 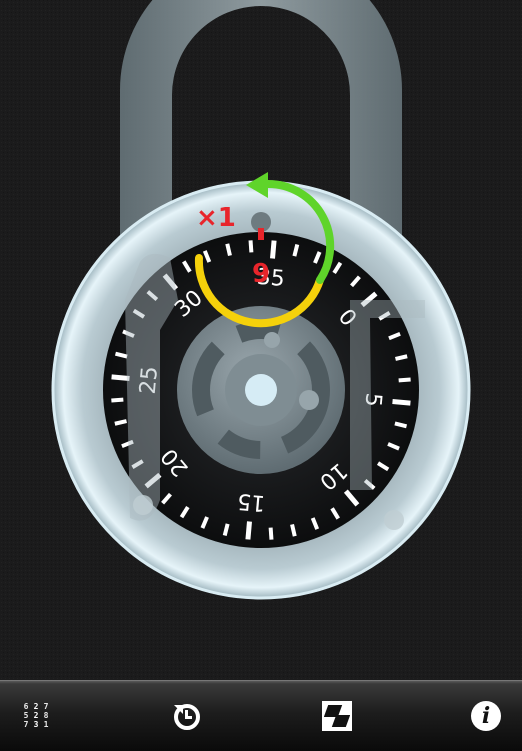 What do you see at coordinates (46, 715) in the screenshot?
I see `combo-digit: 8` at bounding box center [46, 715].